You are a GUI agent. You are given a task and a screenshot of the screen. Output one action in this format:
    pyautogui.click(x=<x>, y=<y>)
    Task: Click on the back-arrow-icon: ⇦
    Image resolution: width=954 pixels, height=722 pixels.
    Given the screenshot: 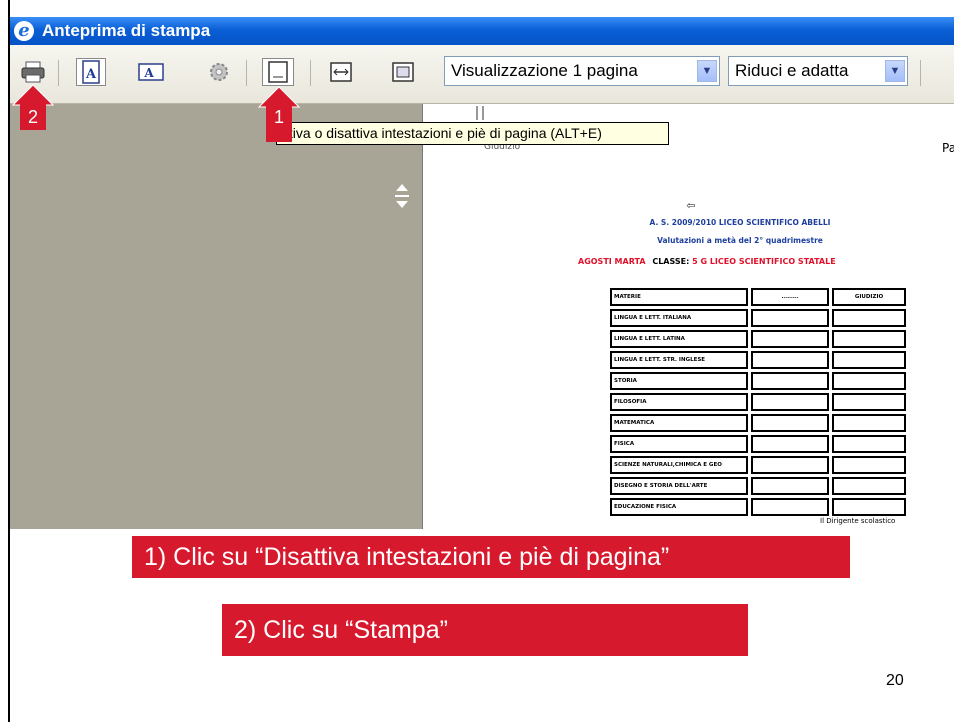 What is the action you would take?
    pyautogui.click(x=691, y=205)
    